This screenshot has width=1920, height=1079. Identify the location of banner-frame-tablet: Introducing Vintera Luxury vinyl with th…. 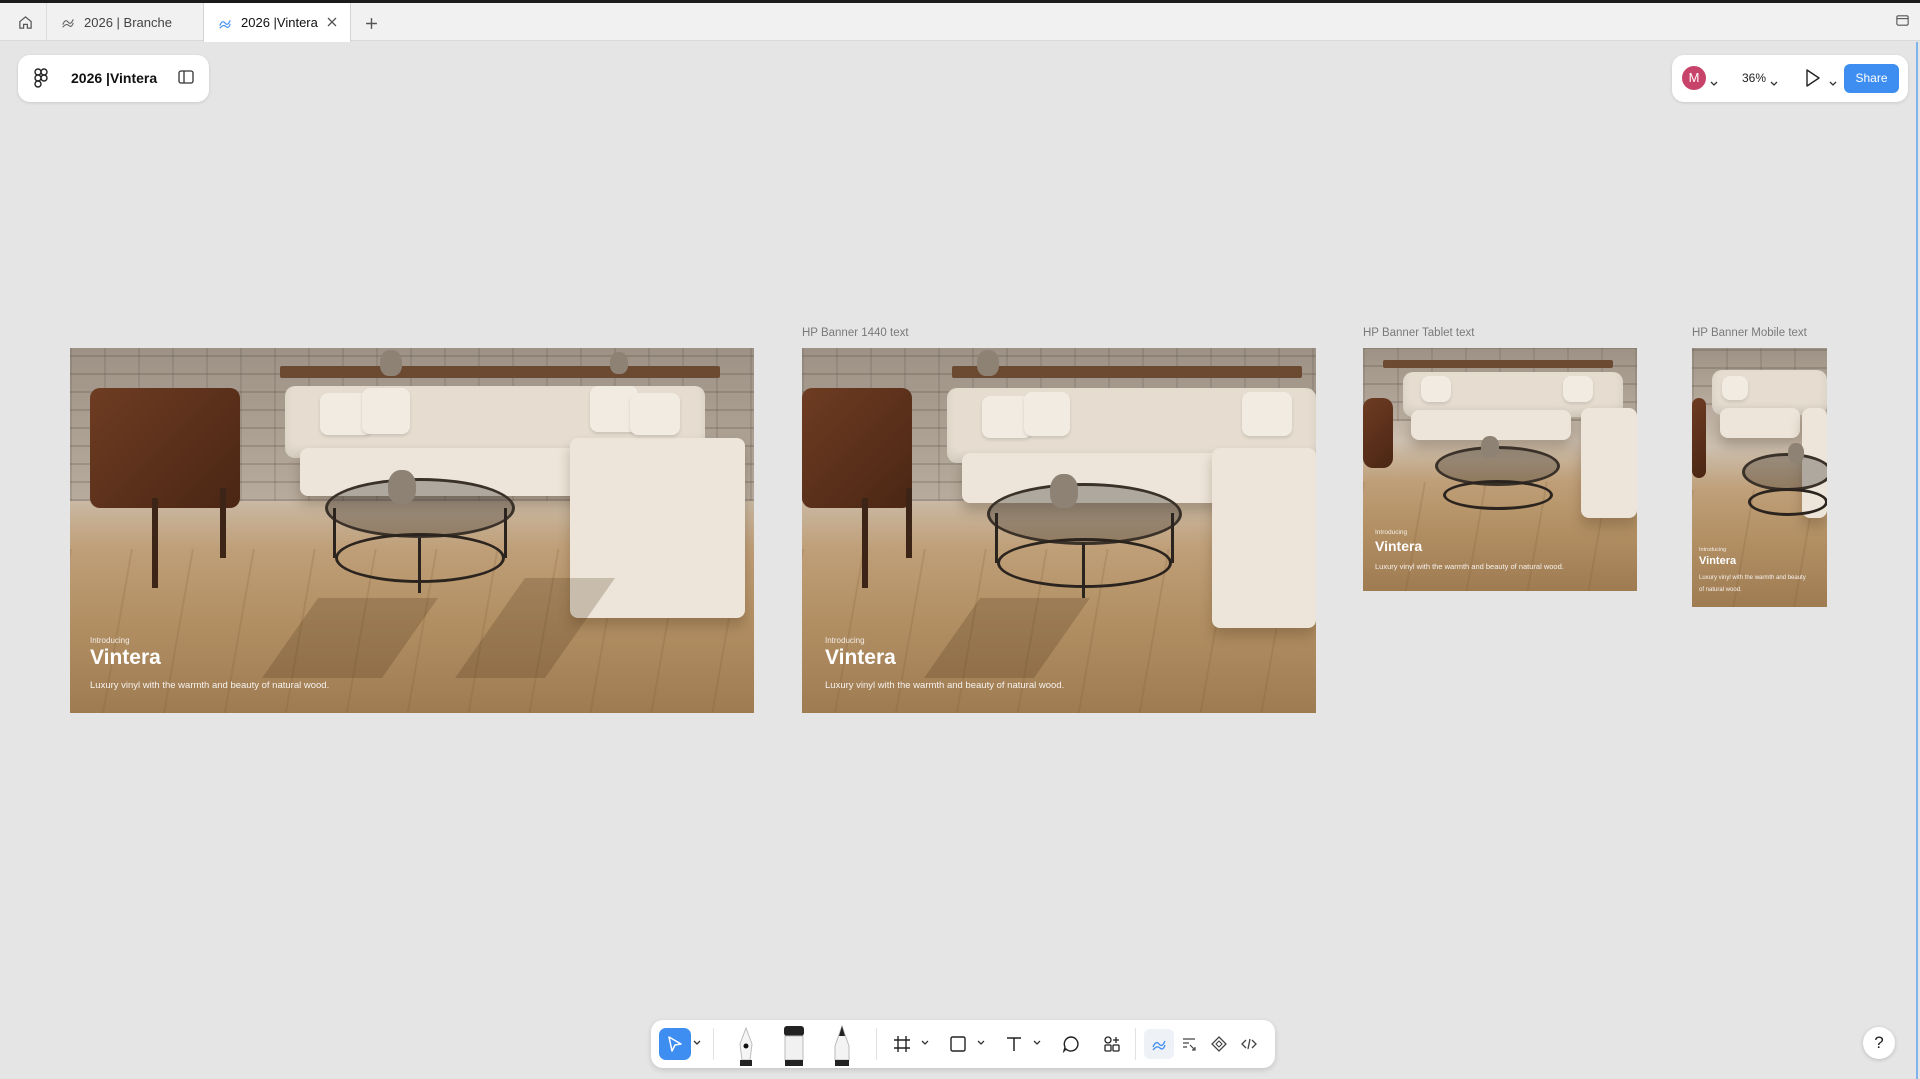
(1500, 469).